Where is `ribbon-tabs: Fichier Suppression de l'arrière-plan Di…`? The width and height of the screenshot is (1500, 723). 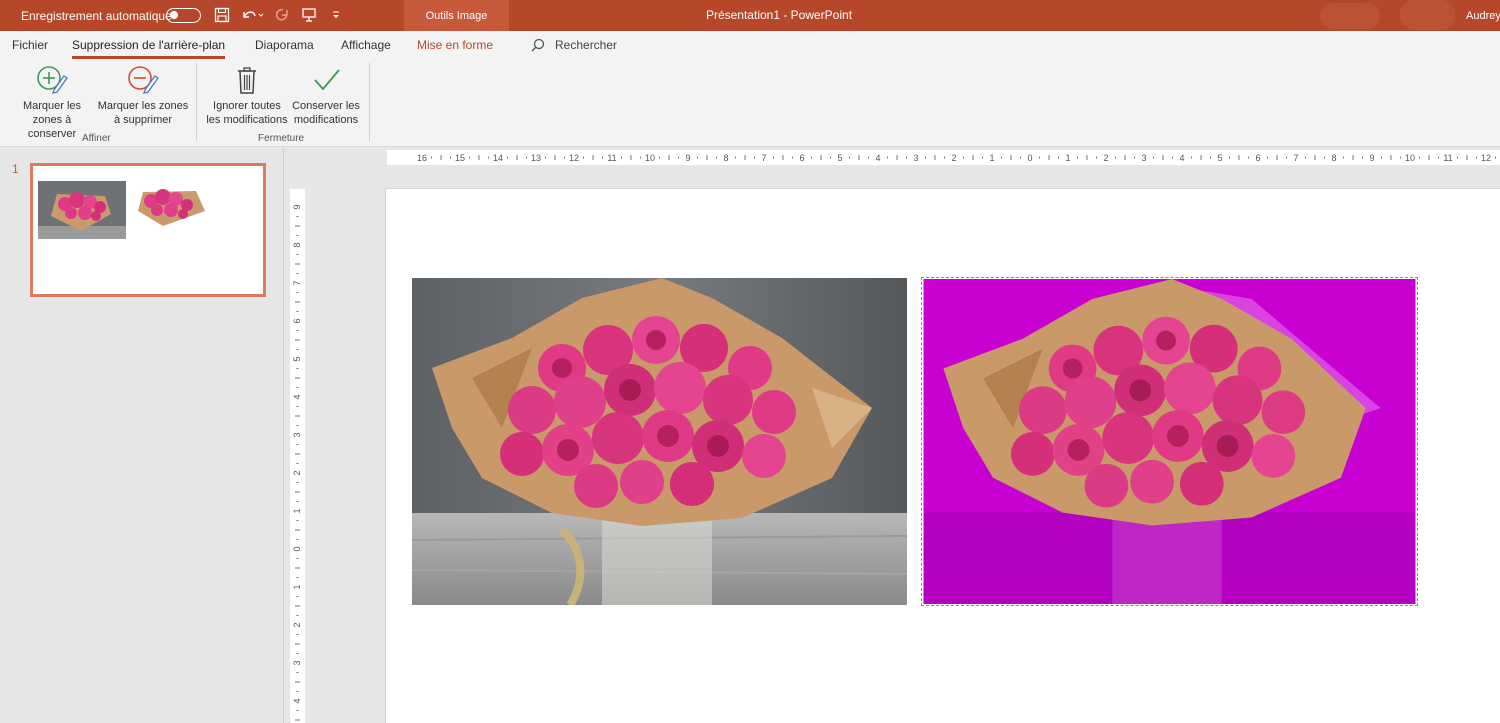
ribbon-tabs: Fichier Suppression de l'arrière-plan Di… is located at coordinates (750, 45).